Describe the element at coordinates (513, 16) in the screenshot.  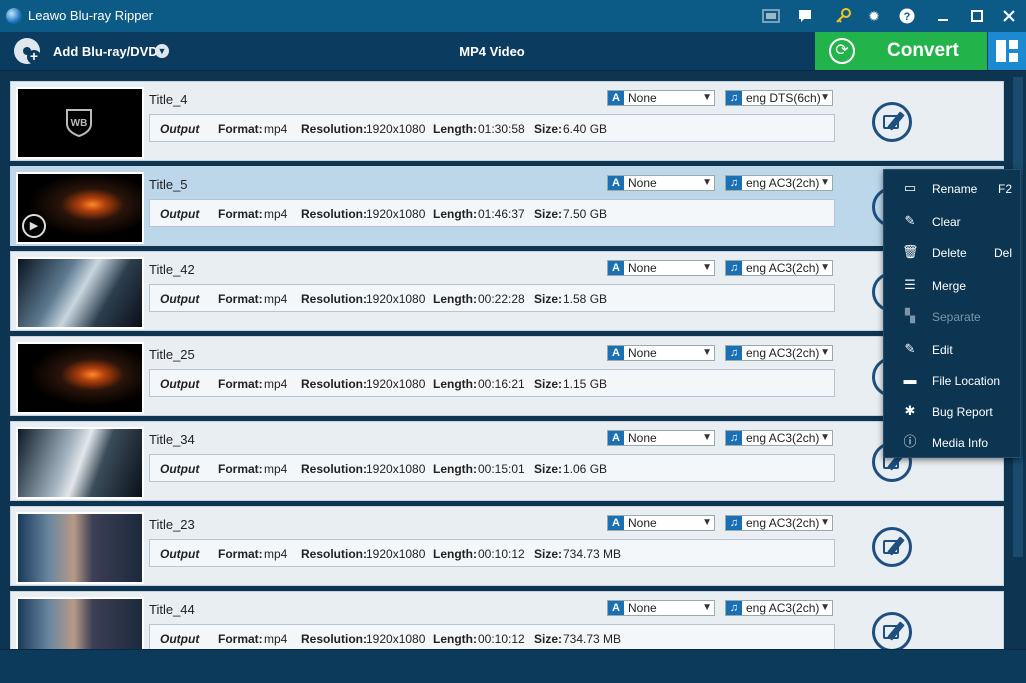
I see `title-bar: Leawo Blu-ray Ripper ✹ ?` at that location.